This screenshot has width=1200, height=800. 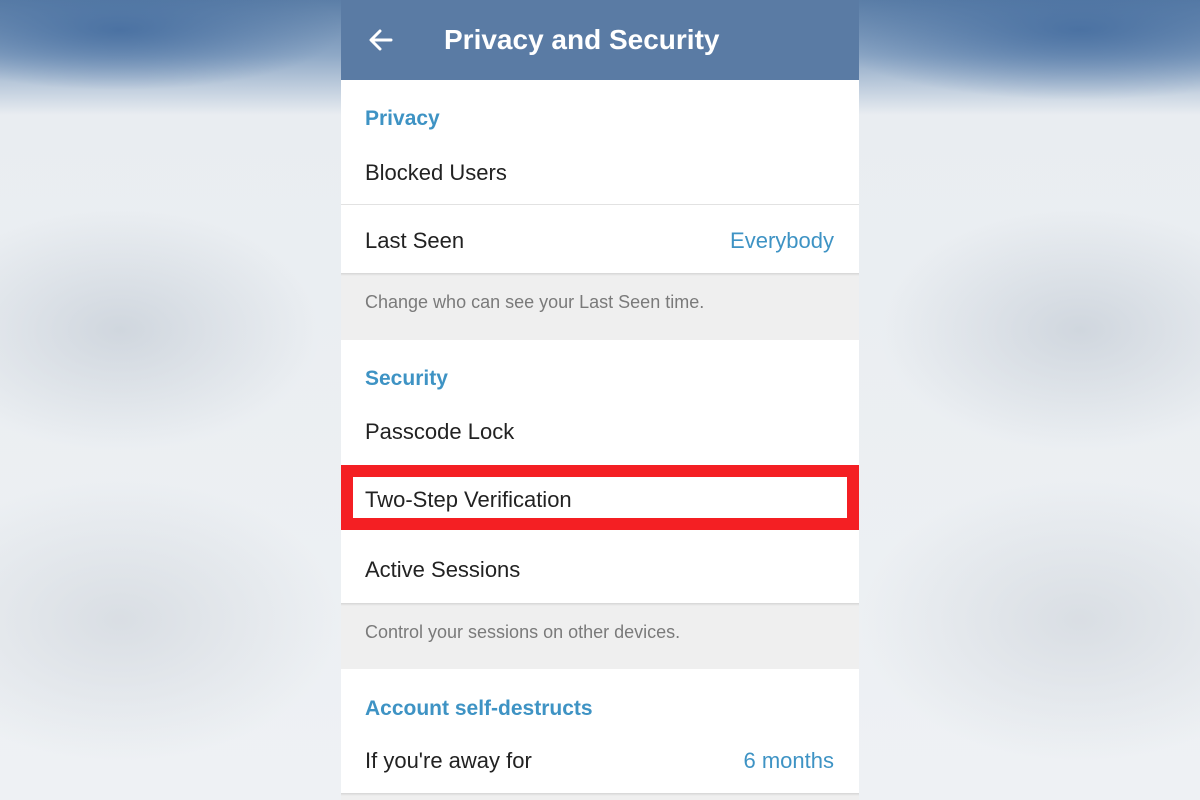 What do you see at coordinates (448, 760) in the screenshot?
I see `away-period-label: If you're away for` at bounding box center [448, 760].